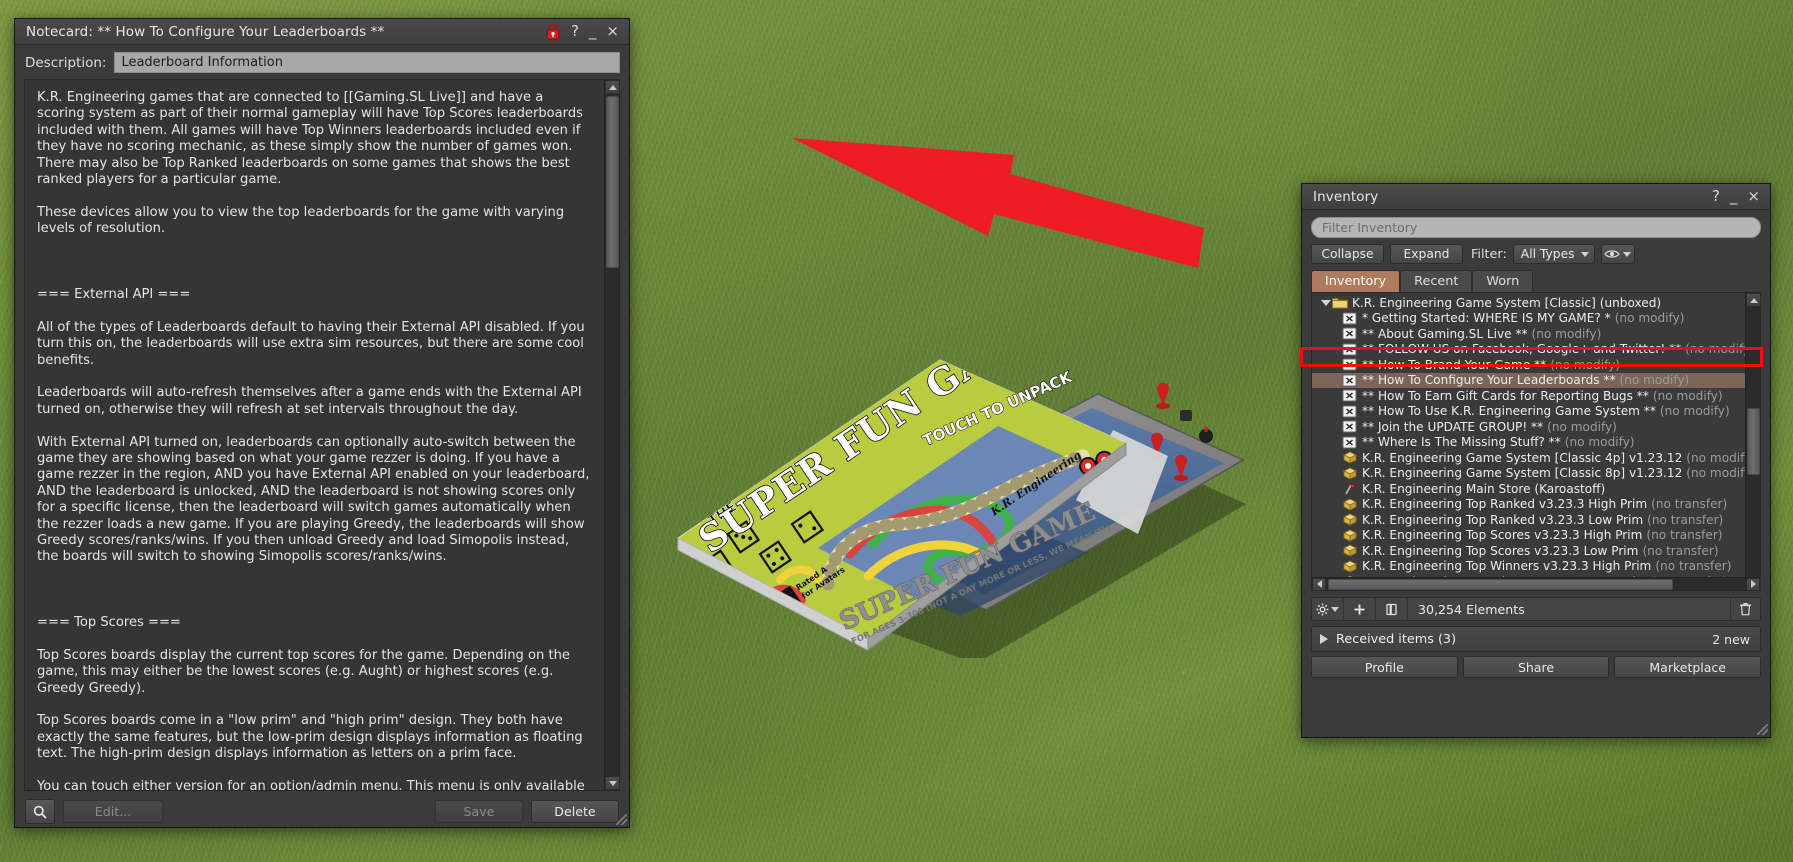  Describe the element at coordinates (575, 811) in the screenshot. I see `delete-button: Delete` at that location.